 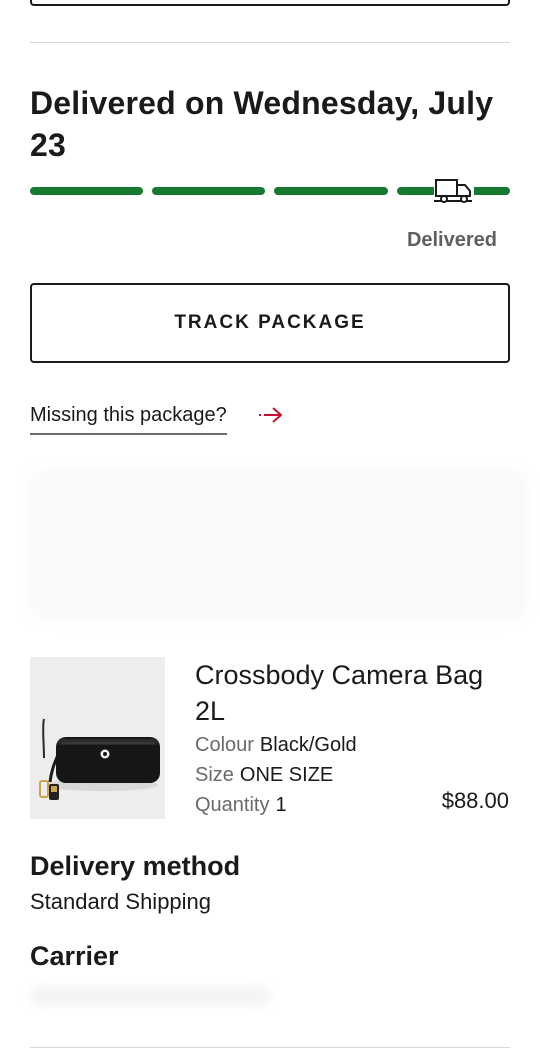 What do you see at coordinates (308, 745) in the screenshot?
I see `colour-value: Black/Gold` at bounding box center [308, 745].